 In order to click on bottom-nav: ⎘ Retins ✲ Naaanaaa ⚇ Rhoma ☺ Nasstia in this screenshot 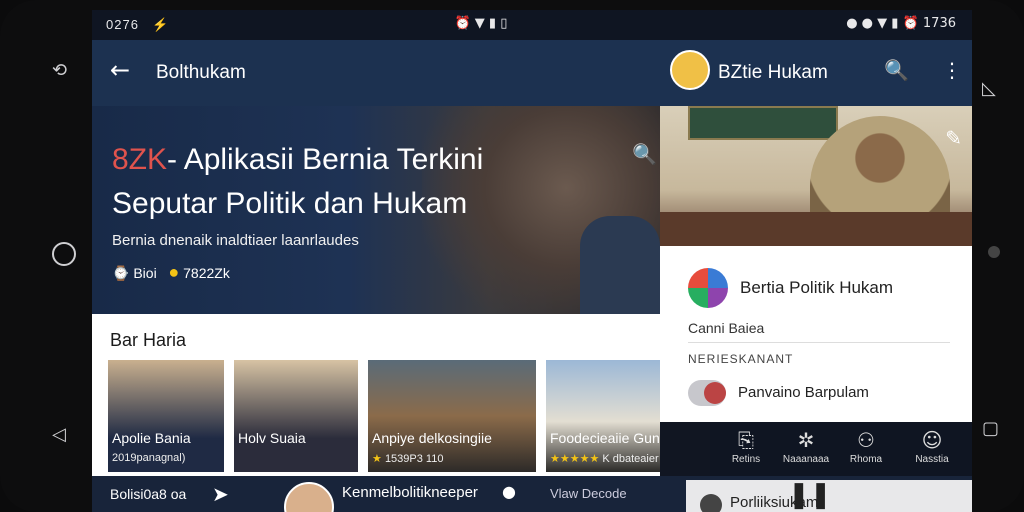, I will do `click(841, 449)`.